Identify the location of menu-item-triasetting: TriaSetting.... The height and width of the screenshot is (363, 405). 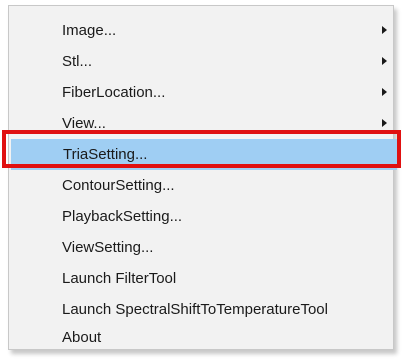
(204, 154).